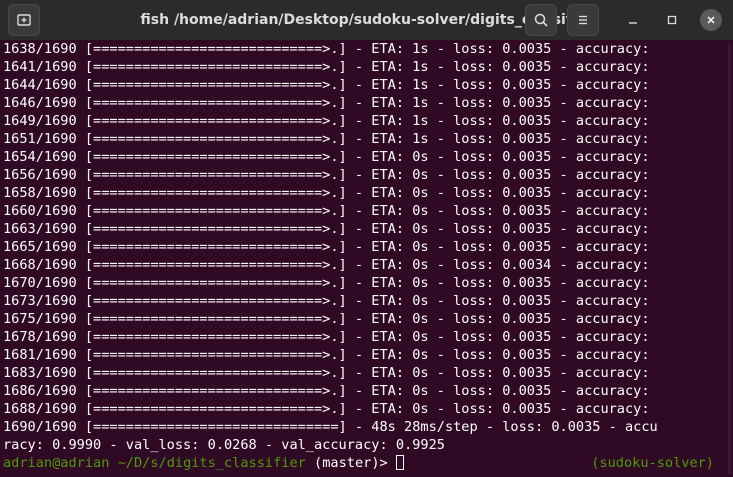 The image size is (733, 477). Describe the element at coordinates (56, 463) in the screenshot. I see `prompt-user-host: adrian@adrian` at that location.